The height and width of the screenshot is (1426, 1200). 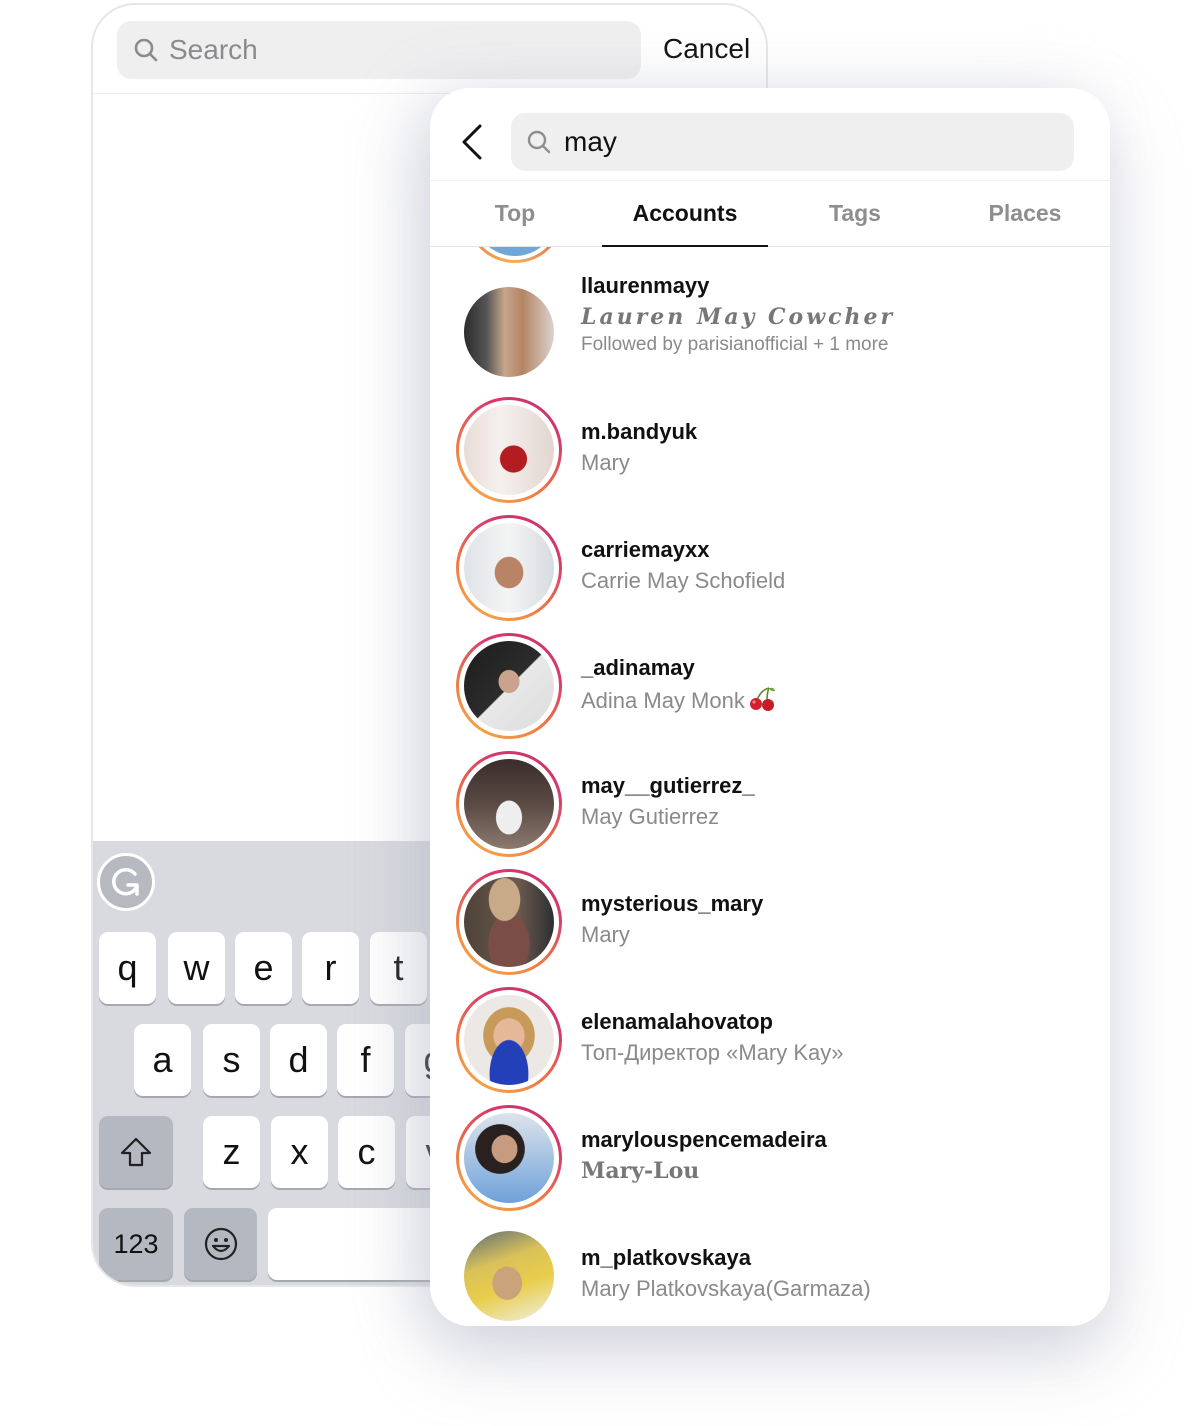 What do you see at coordinates (231, 1060) in the screenshot?
I see `key-s: s` at bounding box center [231, 1060].